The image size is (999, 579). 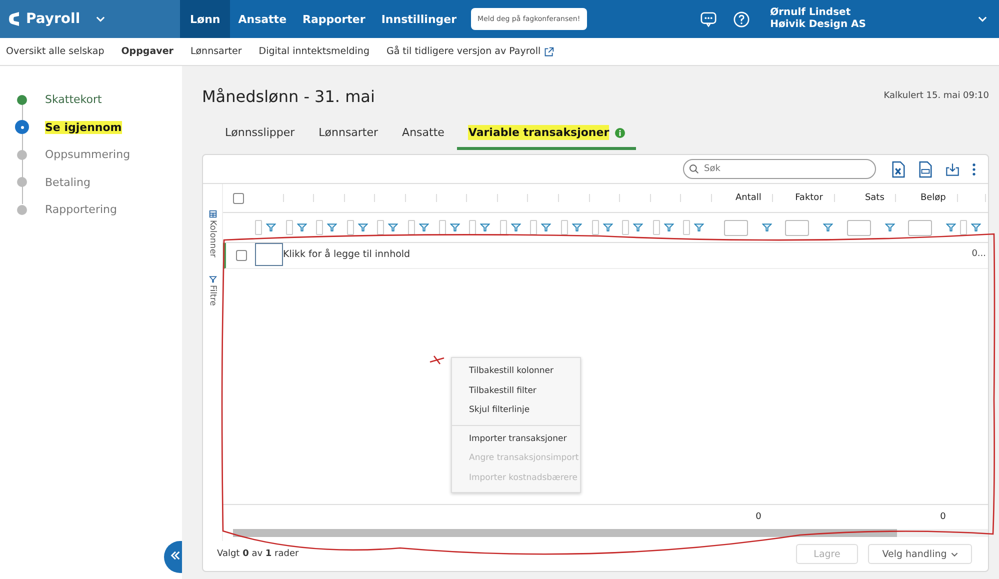 I want to click on more-icon, so click(x=974, y=169).